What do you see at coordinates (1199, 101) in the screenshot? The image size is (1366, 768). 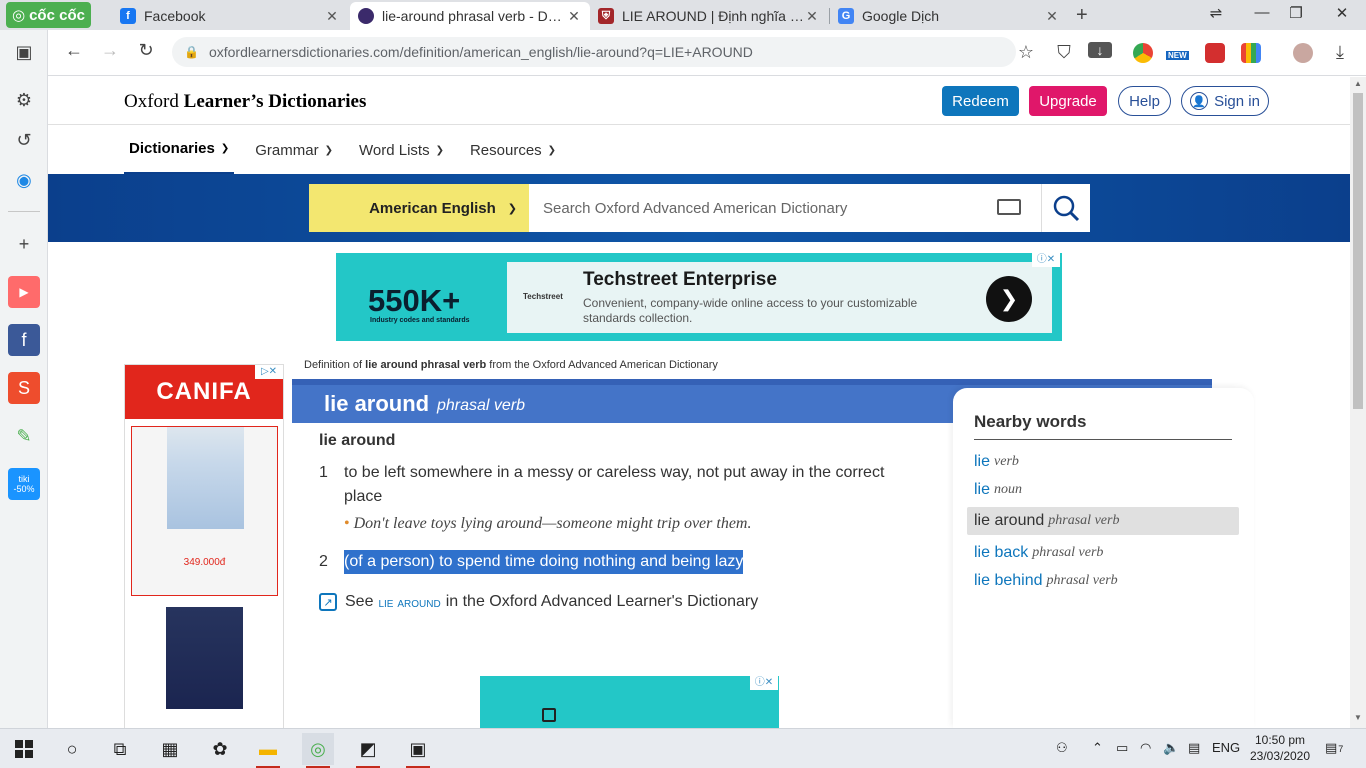 I see `user-icon: 👤` at bounding box center [1199, 101].